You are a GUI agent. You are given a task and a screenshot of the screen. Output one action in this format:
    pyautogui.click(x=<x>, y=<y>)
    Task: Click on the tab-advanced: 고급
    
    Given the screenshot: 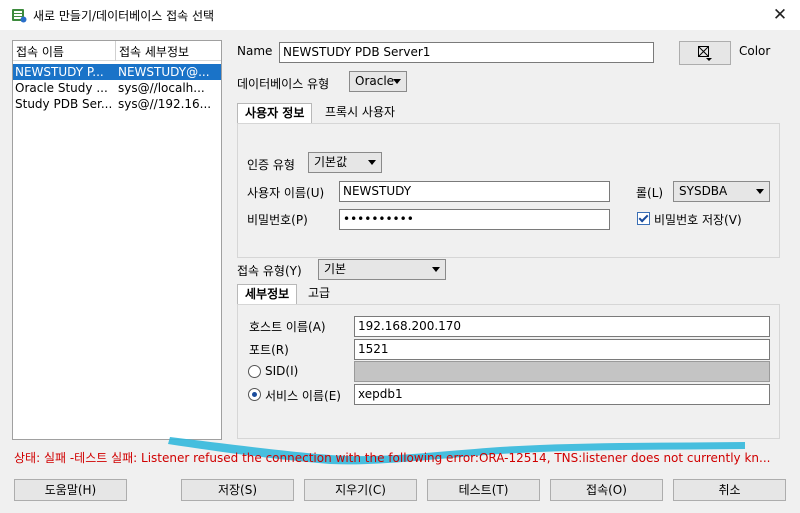 What is the action you would take?
    pyautogui.click(x=319, y=294)
    